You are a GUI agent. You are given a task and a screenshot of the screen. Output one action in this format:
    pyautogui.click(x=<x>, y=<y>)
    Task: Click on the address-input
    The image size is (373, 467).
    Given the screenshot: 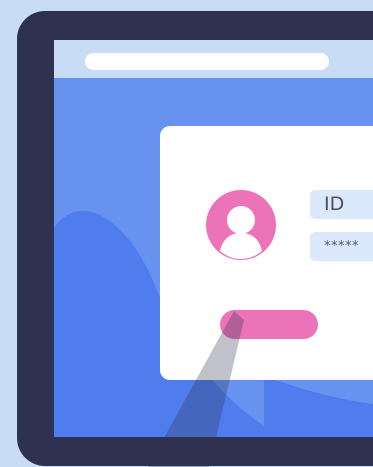 What is the action you would take?
    pyautogui.click(x=207, y=61)
    